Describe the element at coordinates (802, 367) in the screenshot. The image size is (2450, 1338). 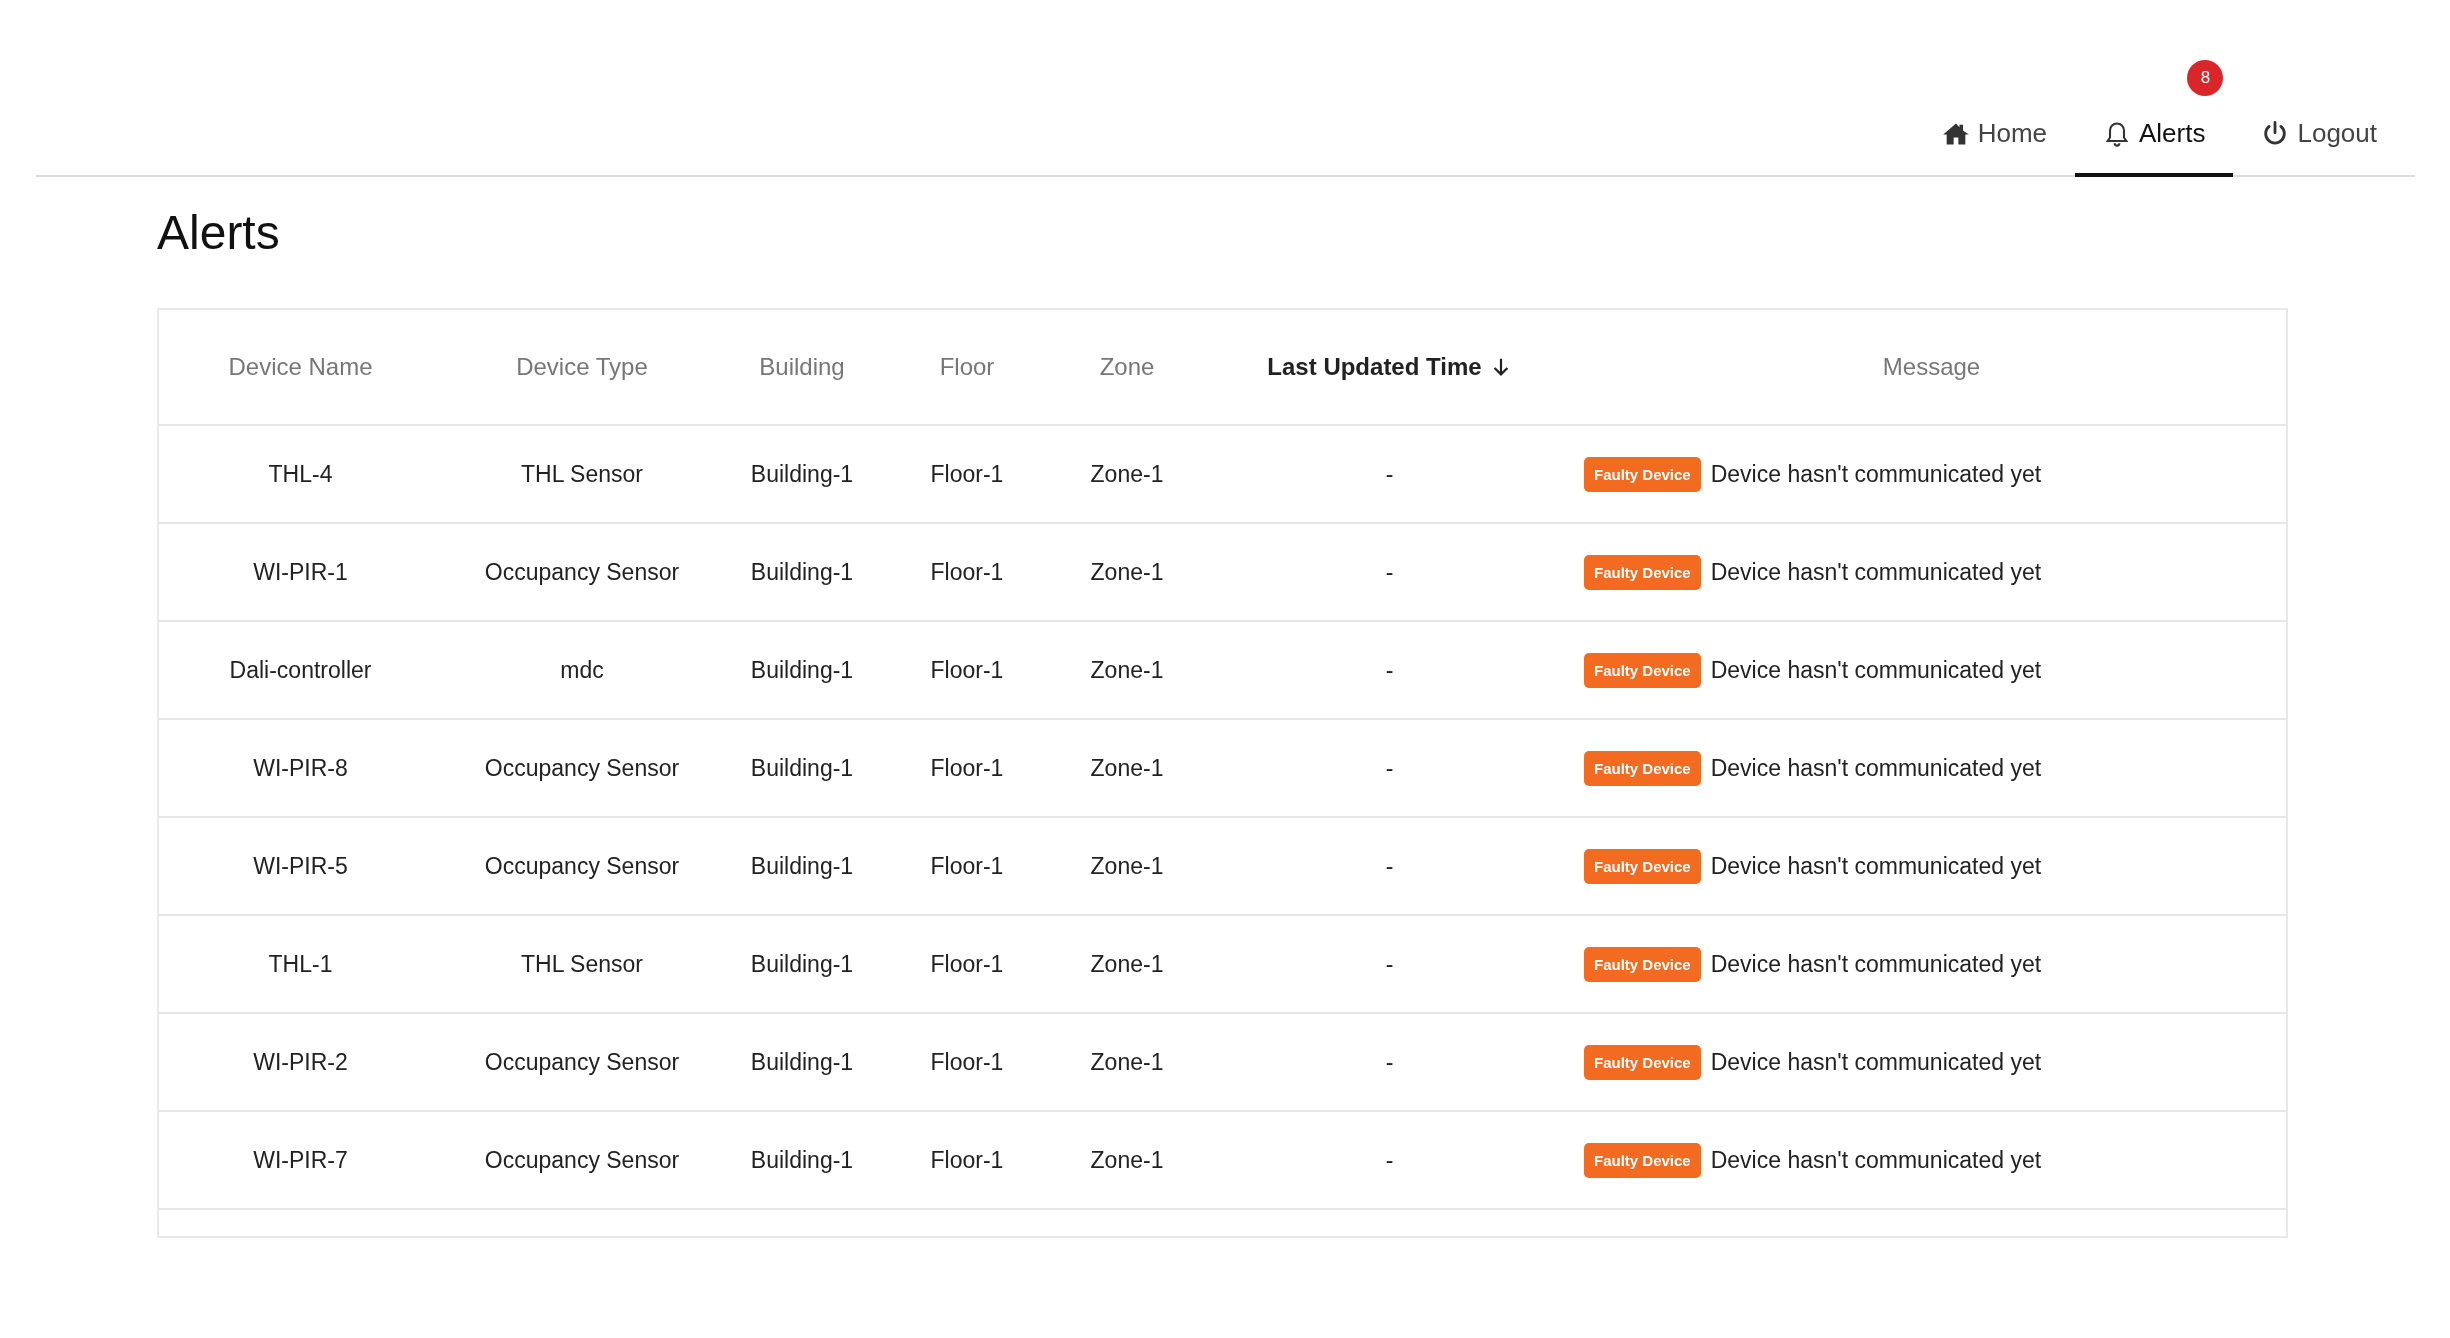
I see `column-header: Building` at that location.